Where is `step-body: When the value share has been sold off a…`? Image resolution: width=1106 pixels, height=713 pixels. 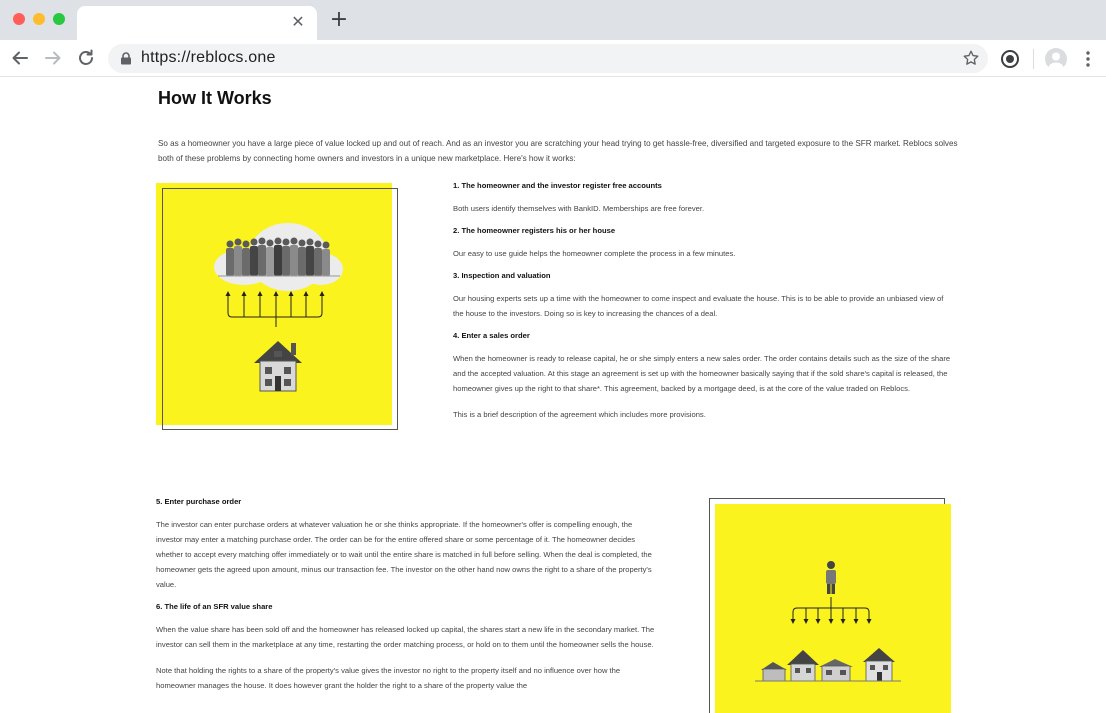
step-body: When the value share has been sold off a… is located at coordinates (405, 637).